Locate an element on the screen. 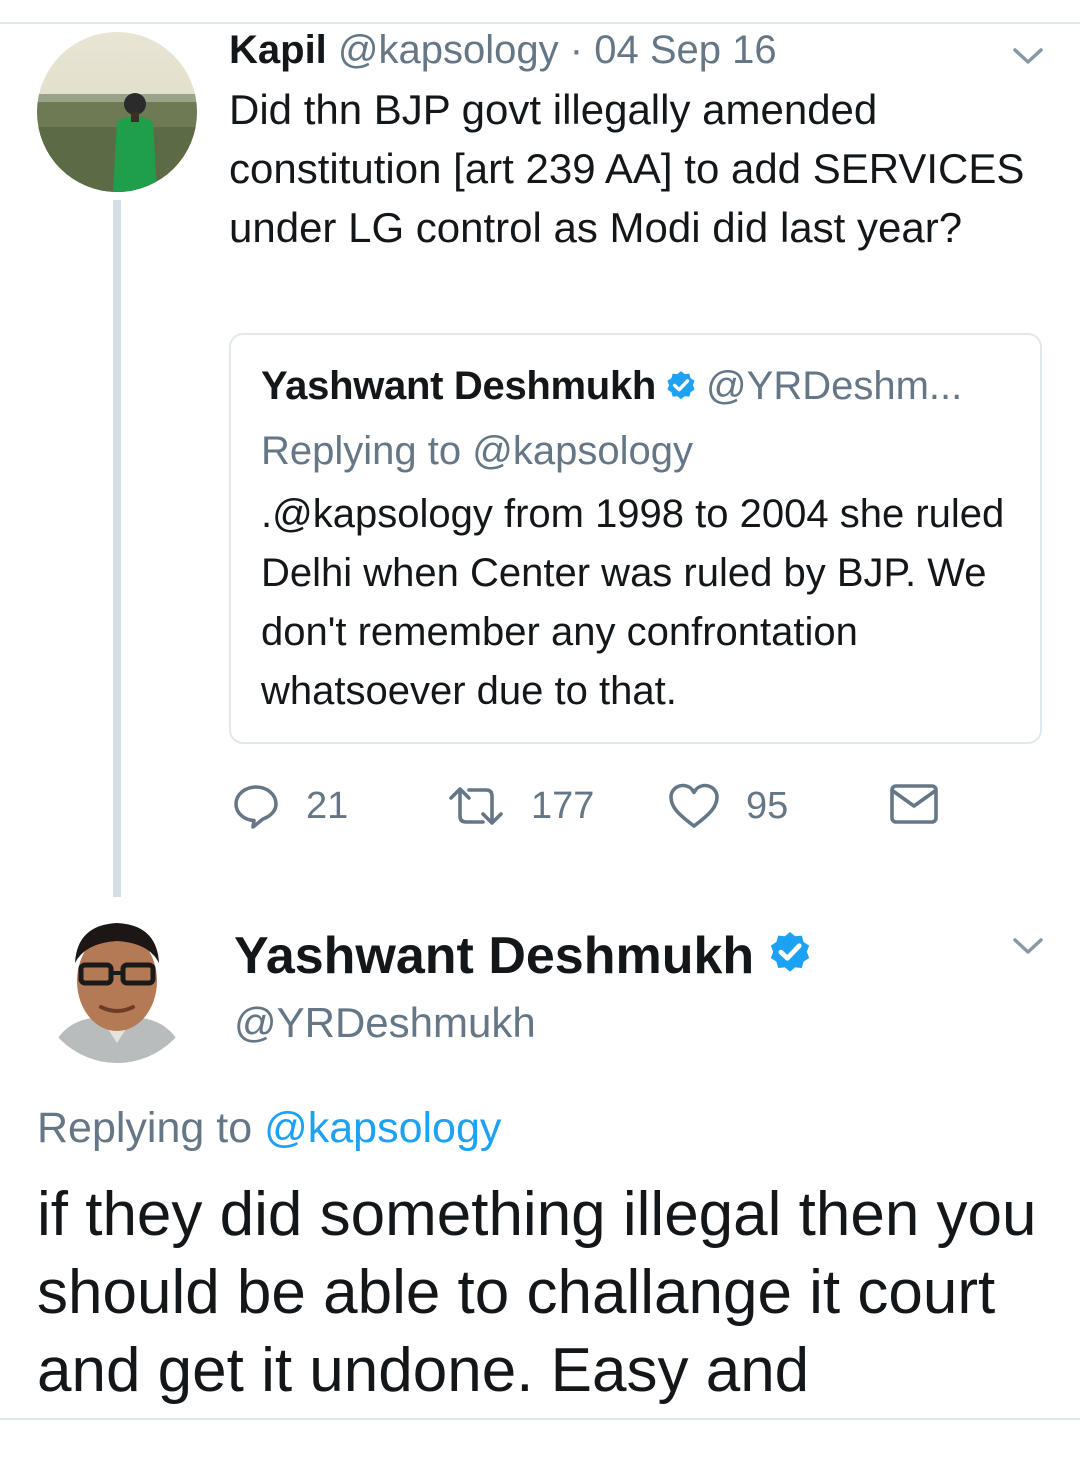 This screenshot has height=1475, width=1080. parent-author-name: Kapil is located at coordinates (278, 50).